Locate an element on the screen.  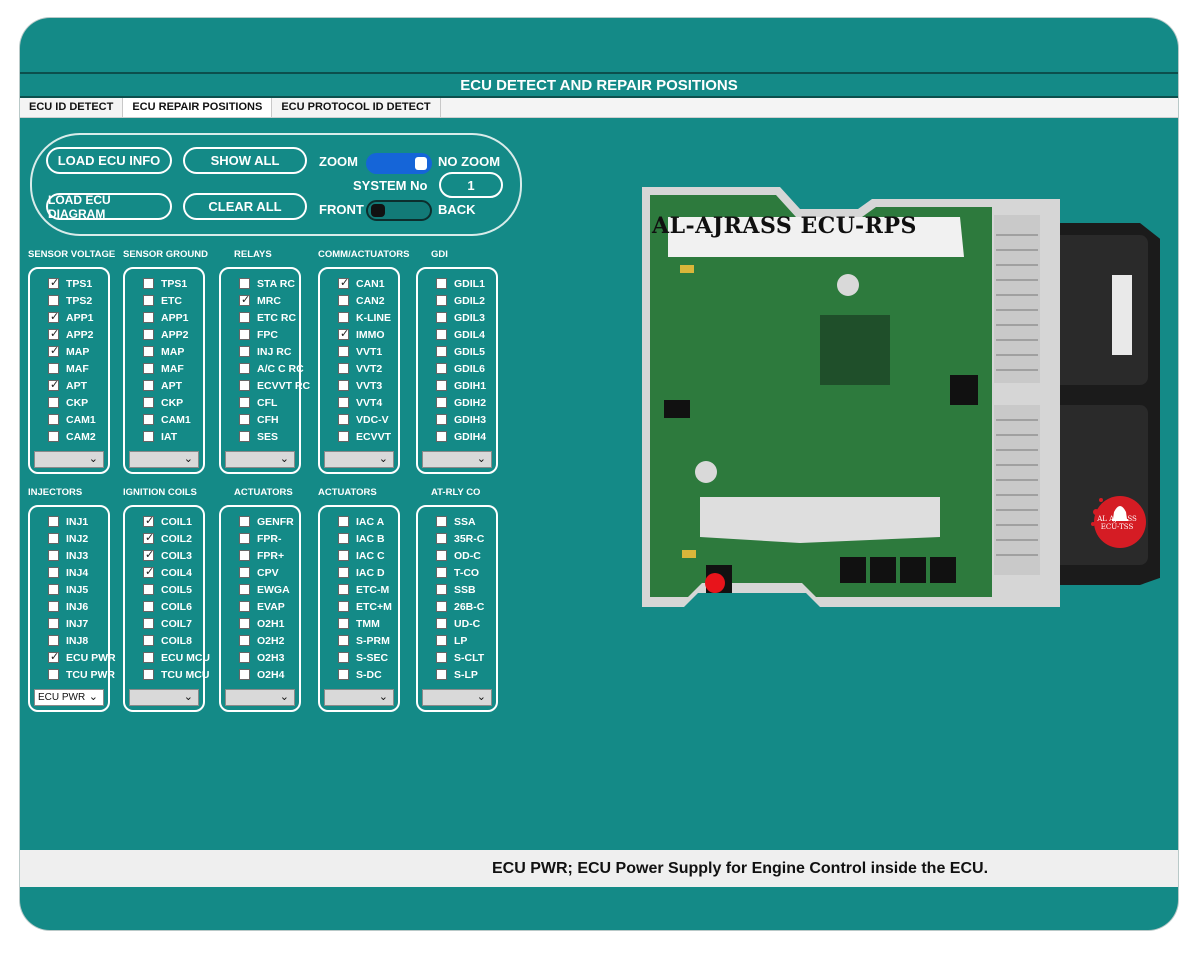
zoom-toggle is located at coordinates (399, 163).